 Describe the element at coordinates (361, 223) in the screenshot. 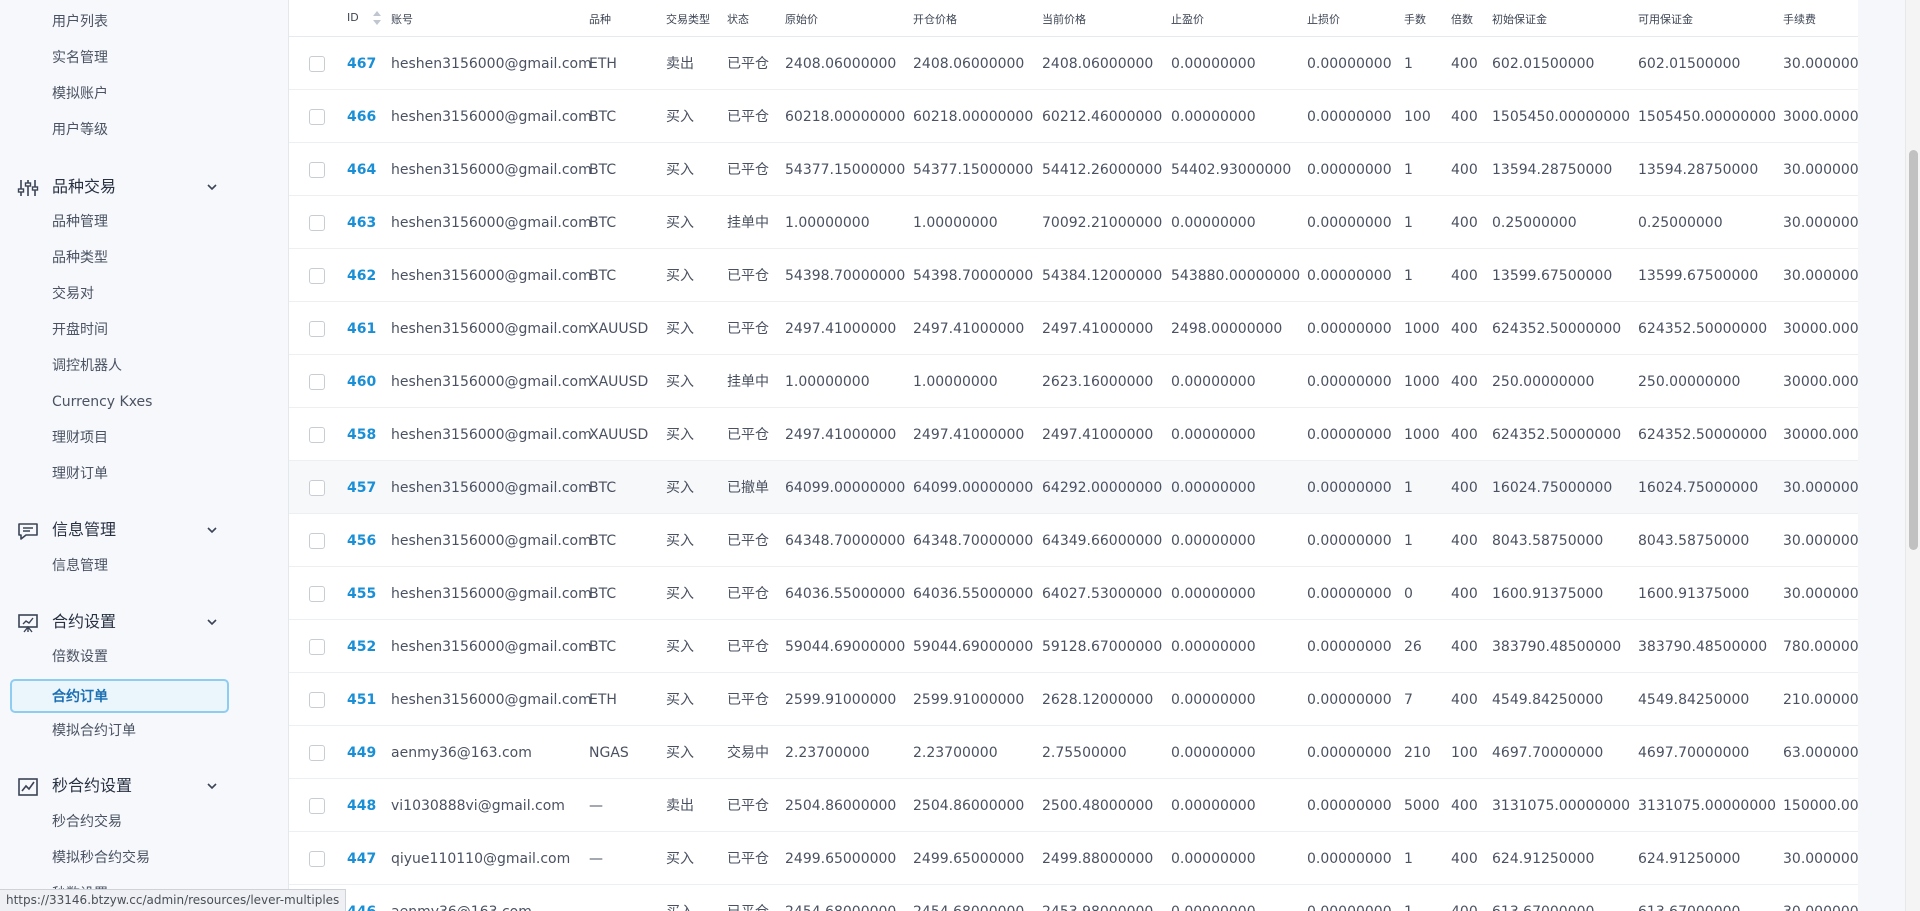

I see `order-id-link: 463` at that location.